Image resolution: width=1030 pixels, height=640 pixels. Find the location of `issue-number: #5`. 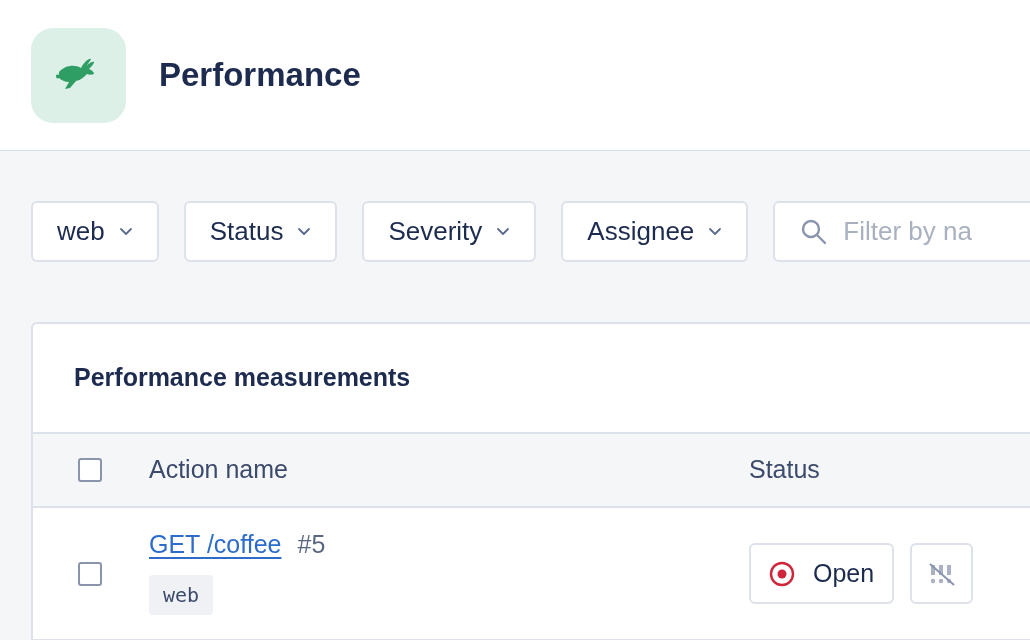

issue-number: #5 is located at coordinates (311, 544).